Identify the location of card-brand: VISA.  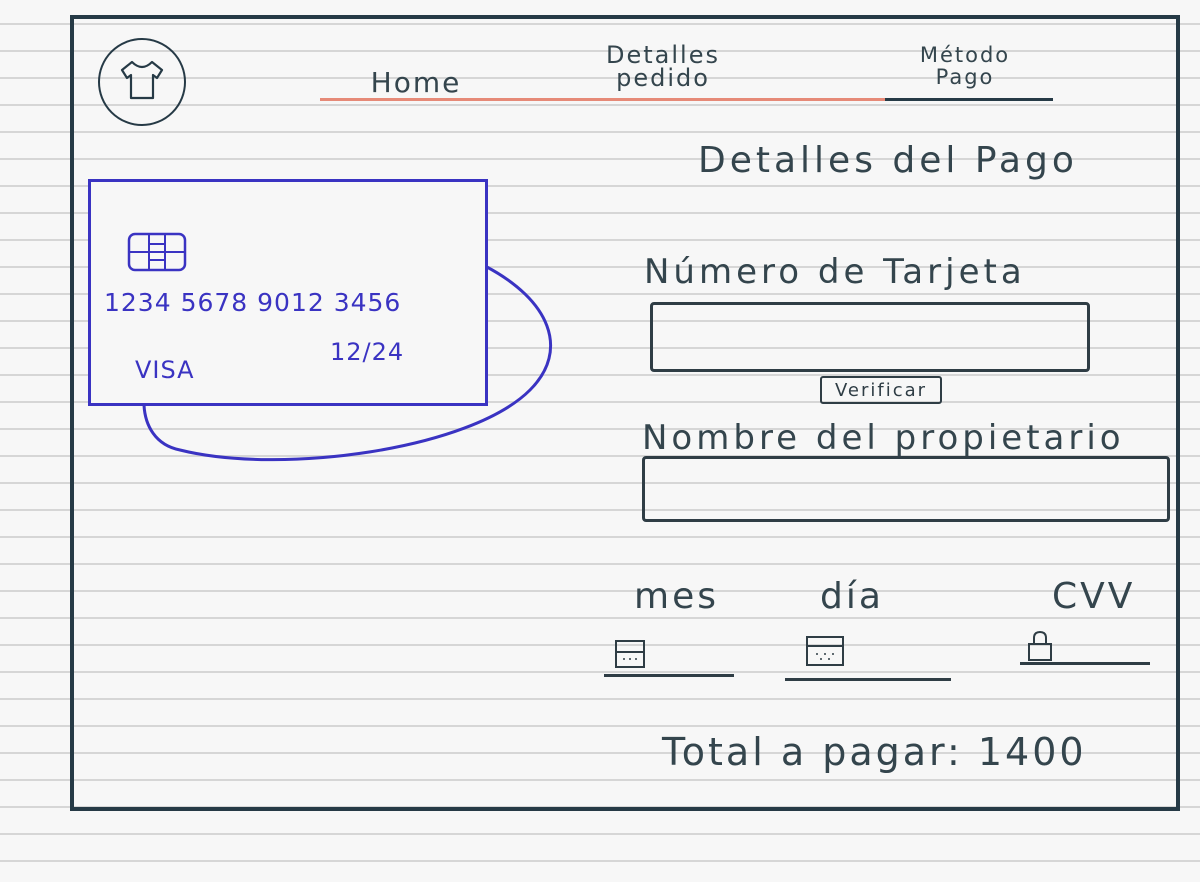
(165, 370).